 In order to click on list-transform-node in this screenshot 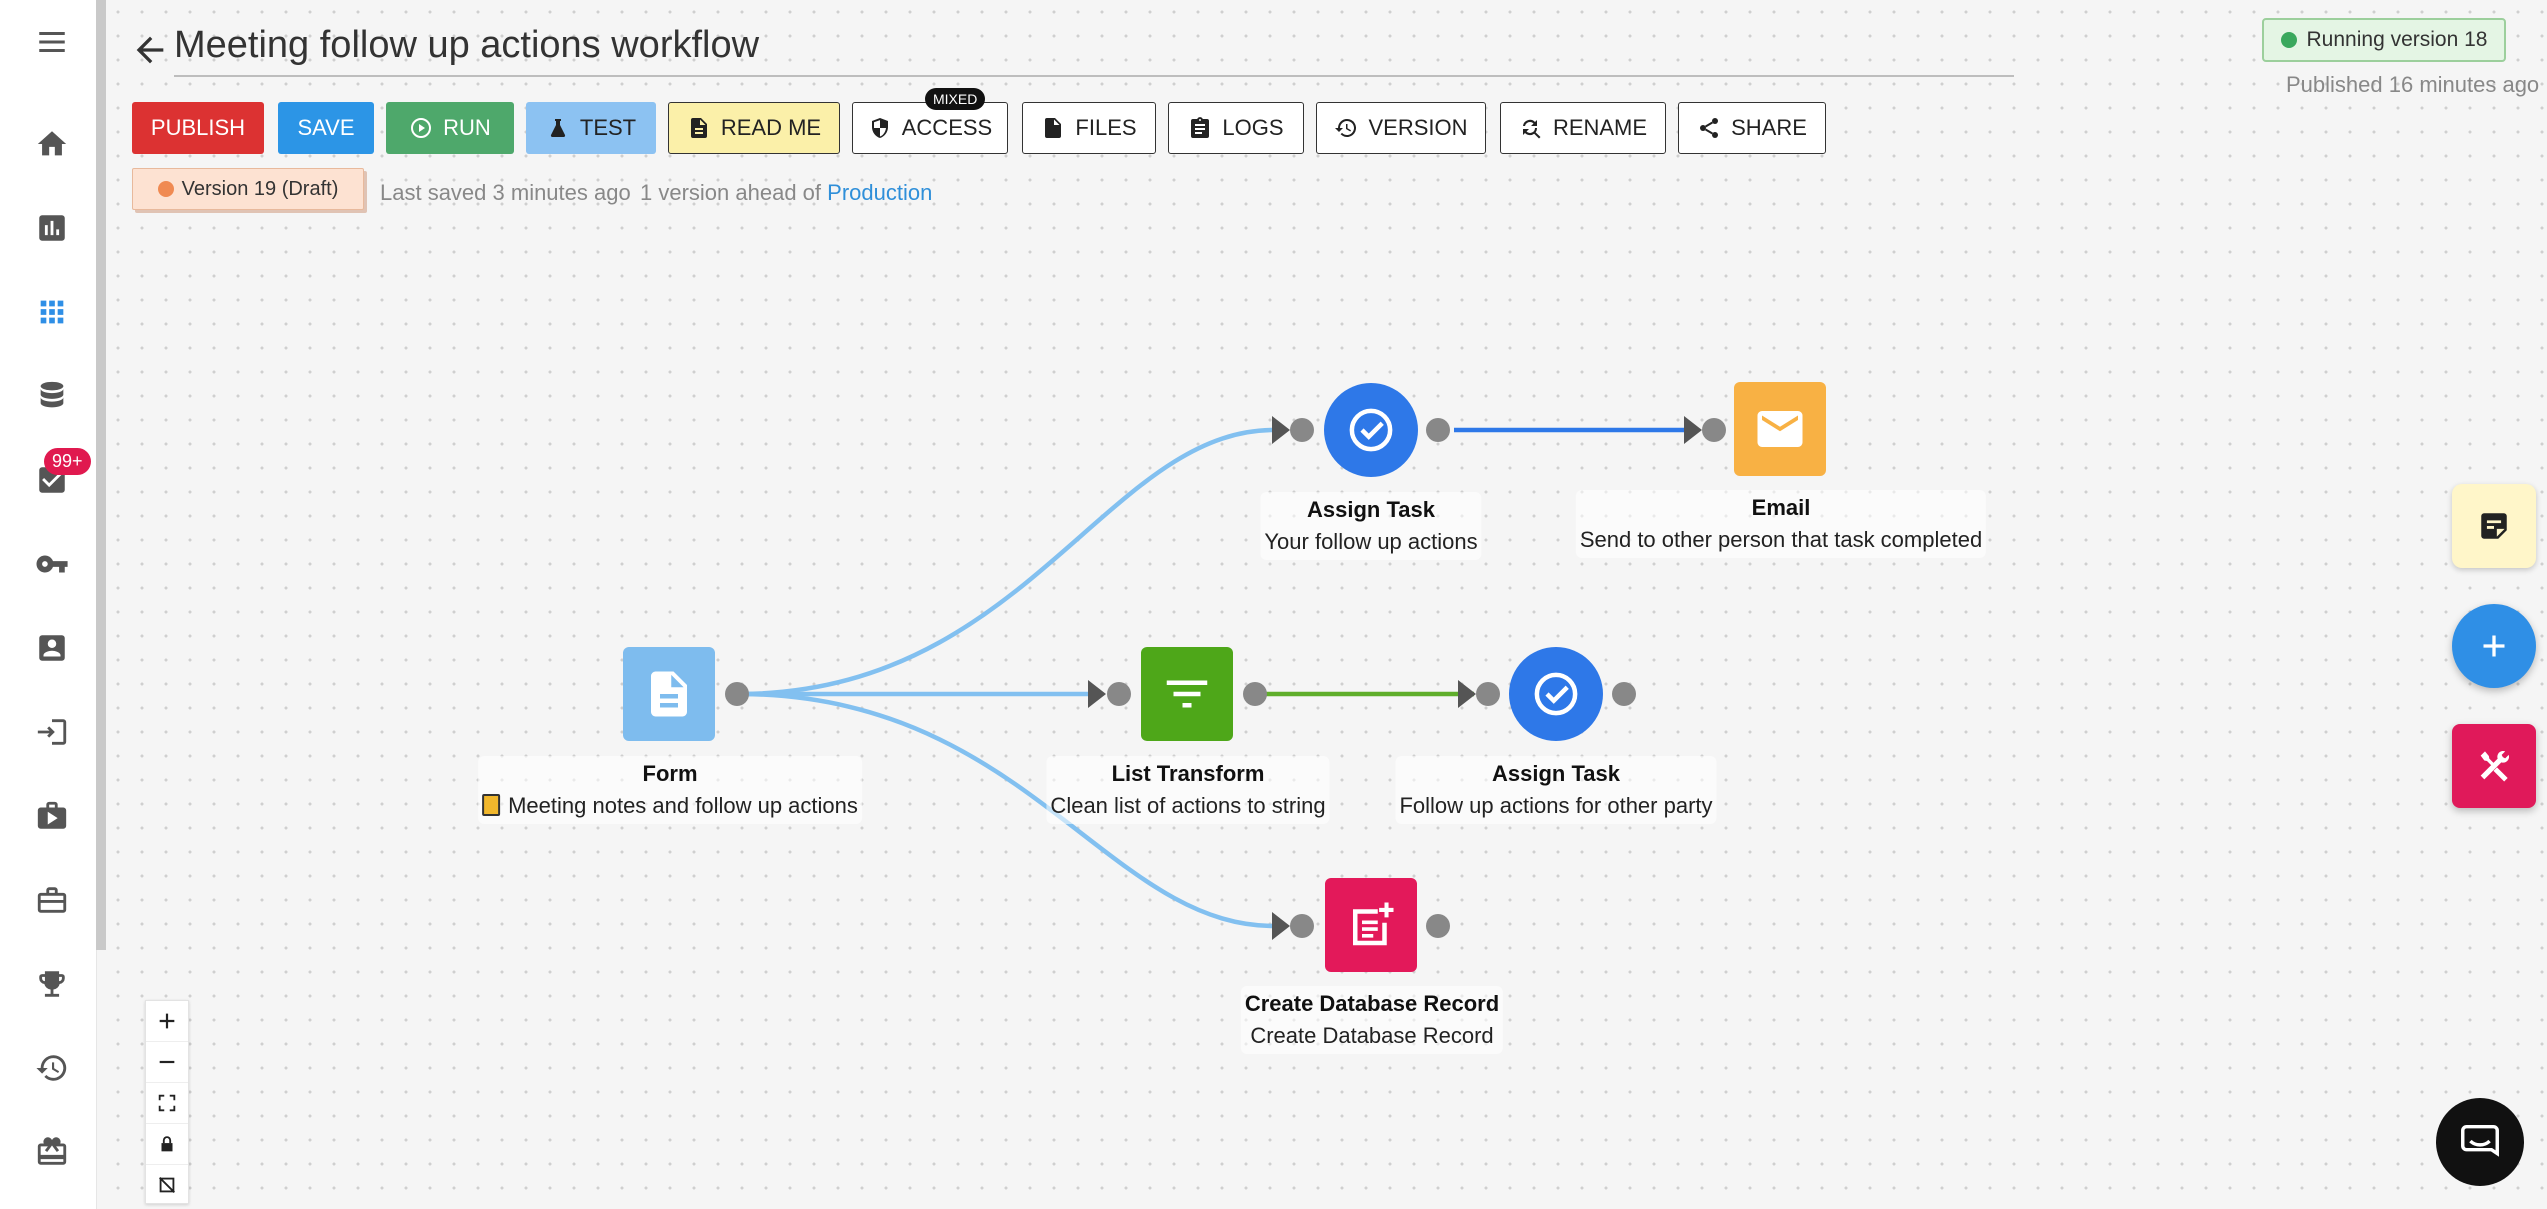, I will do `click(1187, 694)`.